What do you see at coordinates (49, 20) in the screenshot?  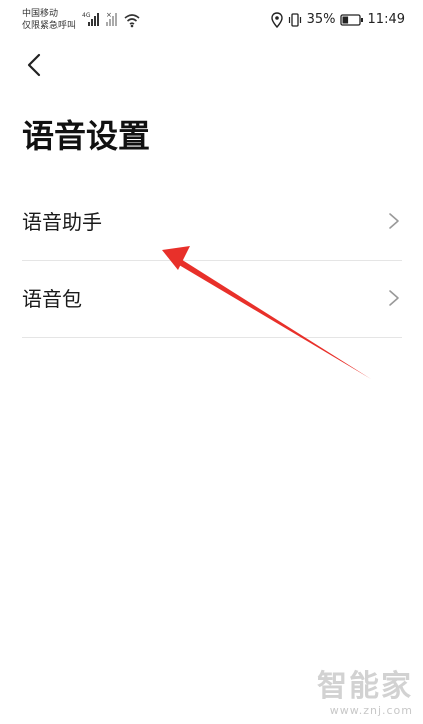 I see `carrier-info: 中国移动 仅限紧急呼叫` at bounding box center [49, 20].